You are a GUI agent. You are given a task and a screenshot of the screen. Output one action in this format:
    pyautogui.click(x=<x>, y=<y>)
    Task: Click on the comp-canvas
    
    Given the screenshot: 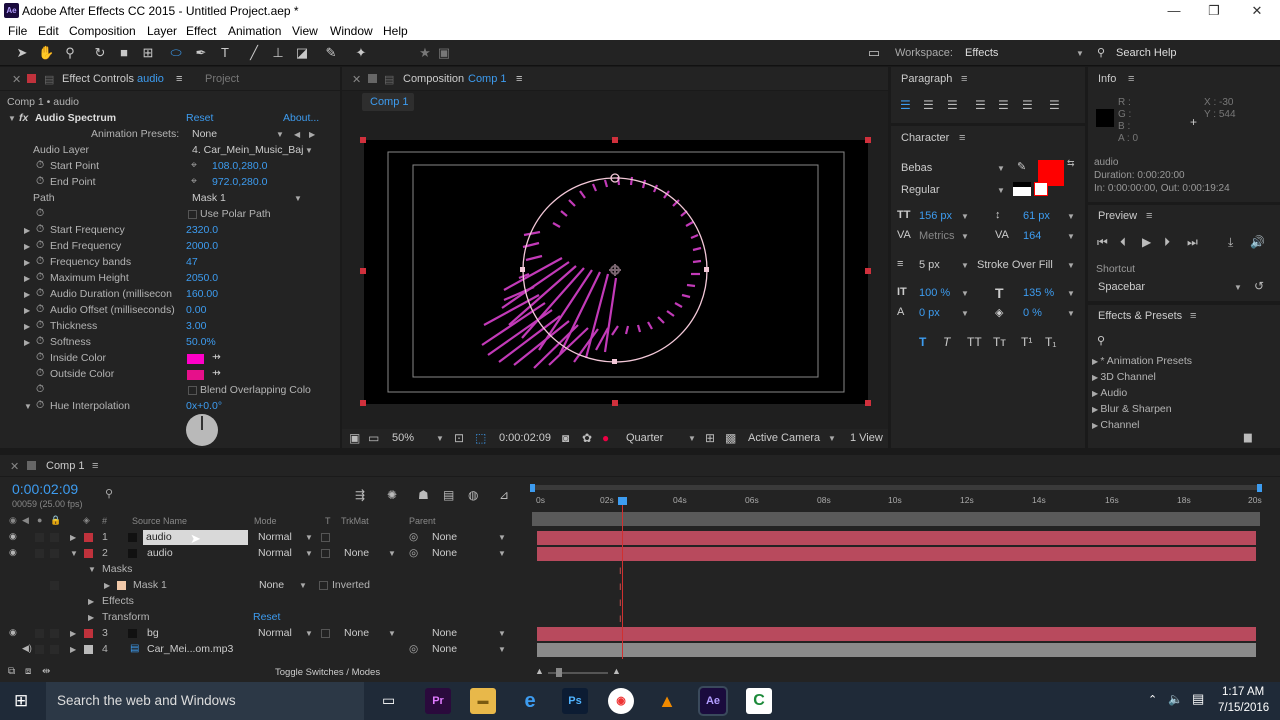 What is the action you would take?
    pyautogui.click(x=616, y=272)
    